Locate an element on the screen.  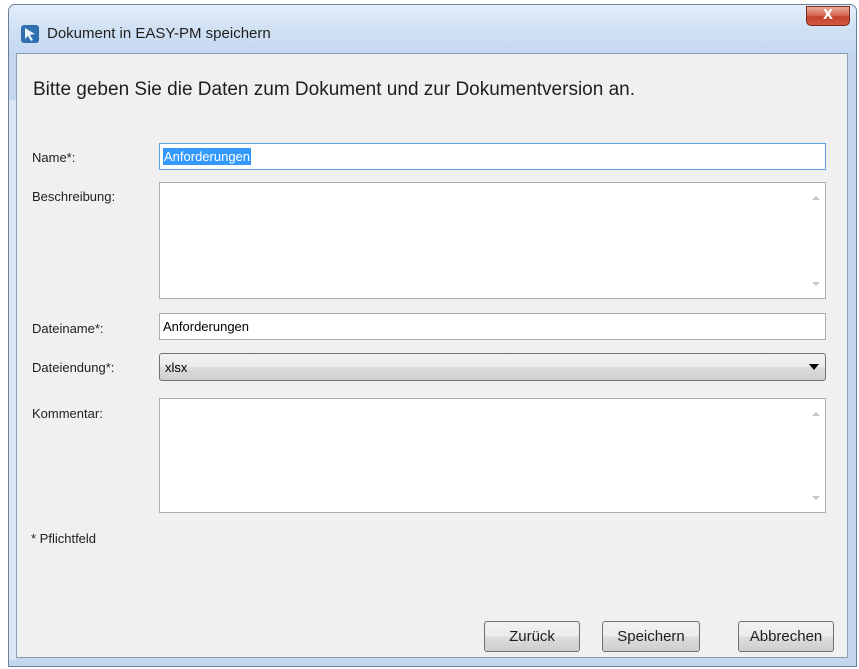
back-button: Zurück is located at coordinates (532, 636).